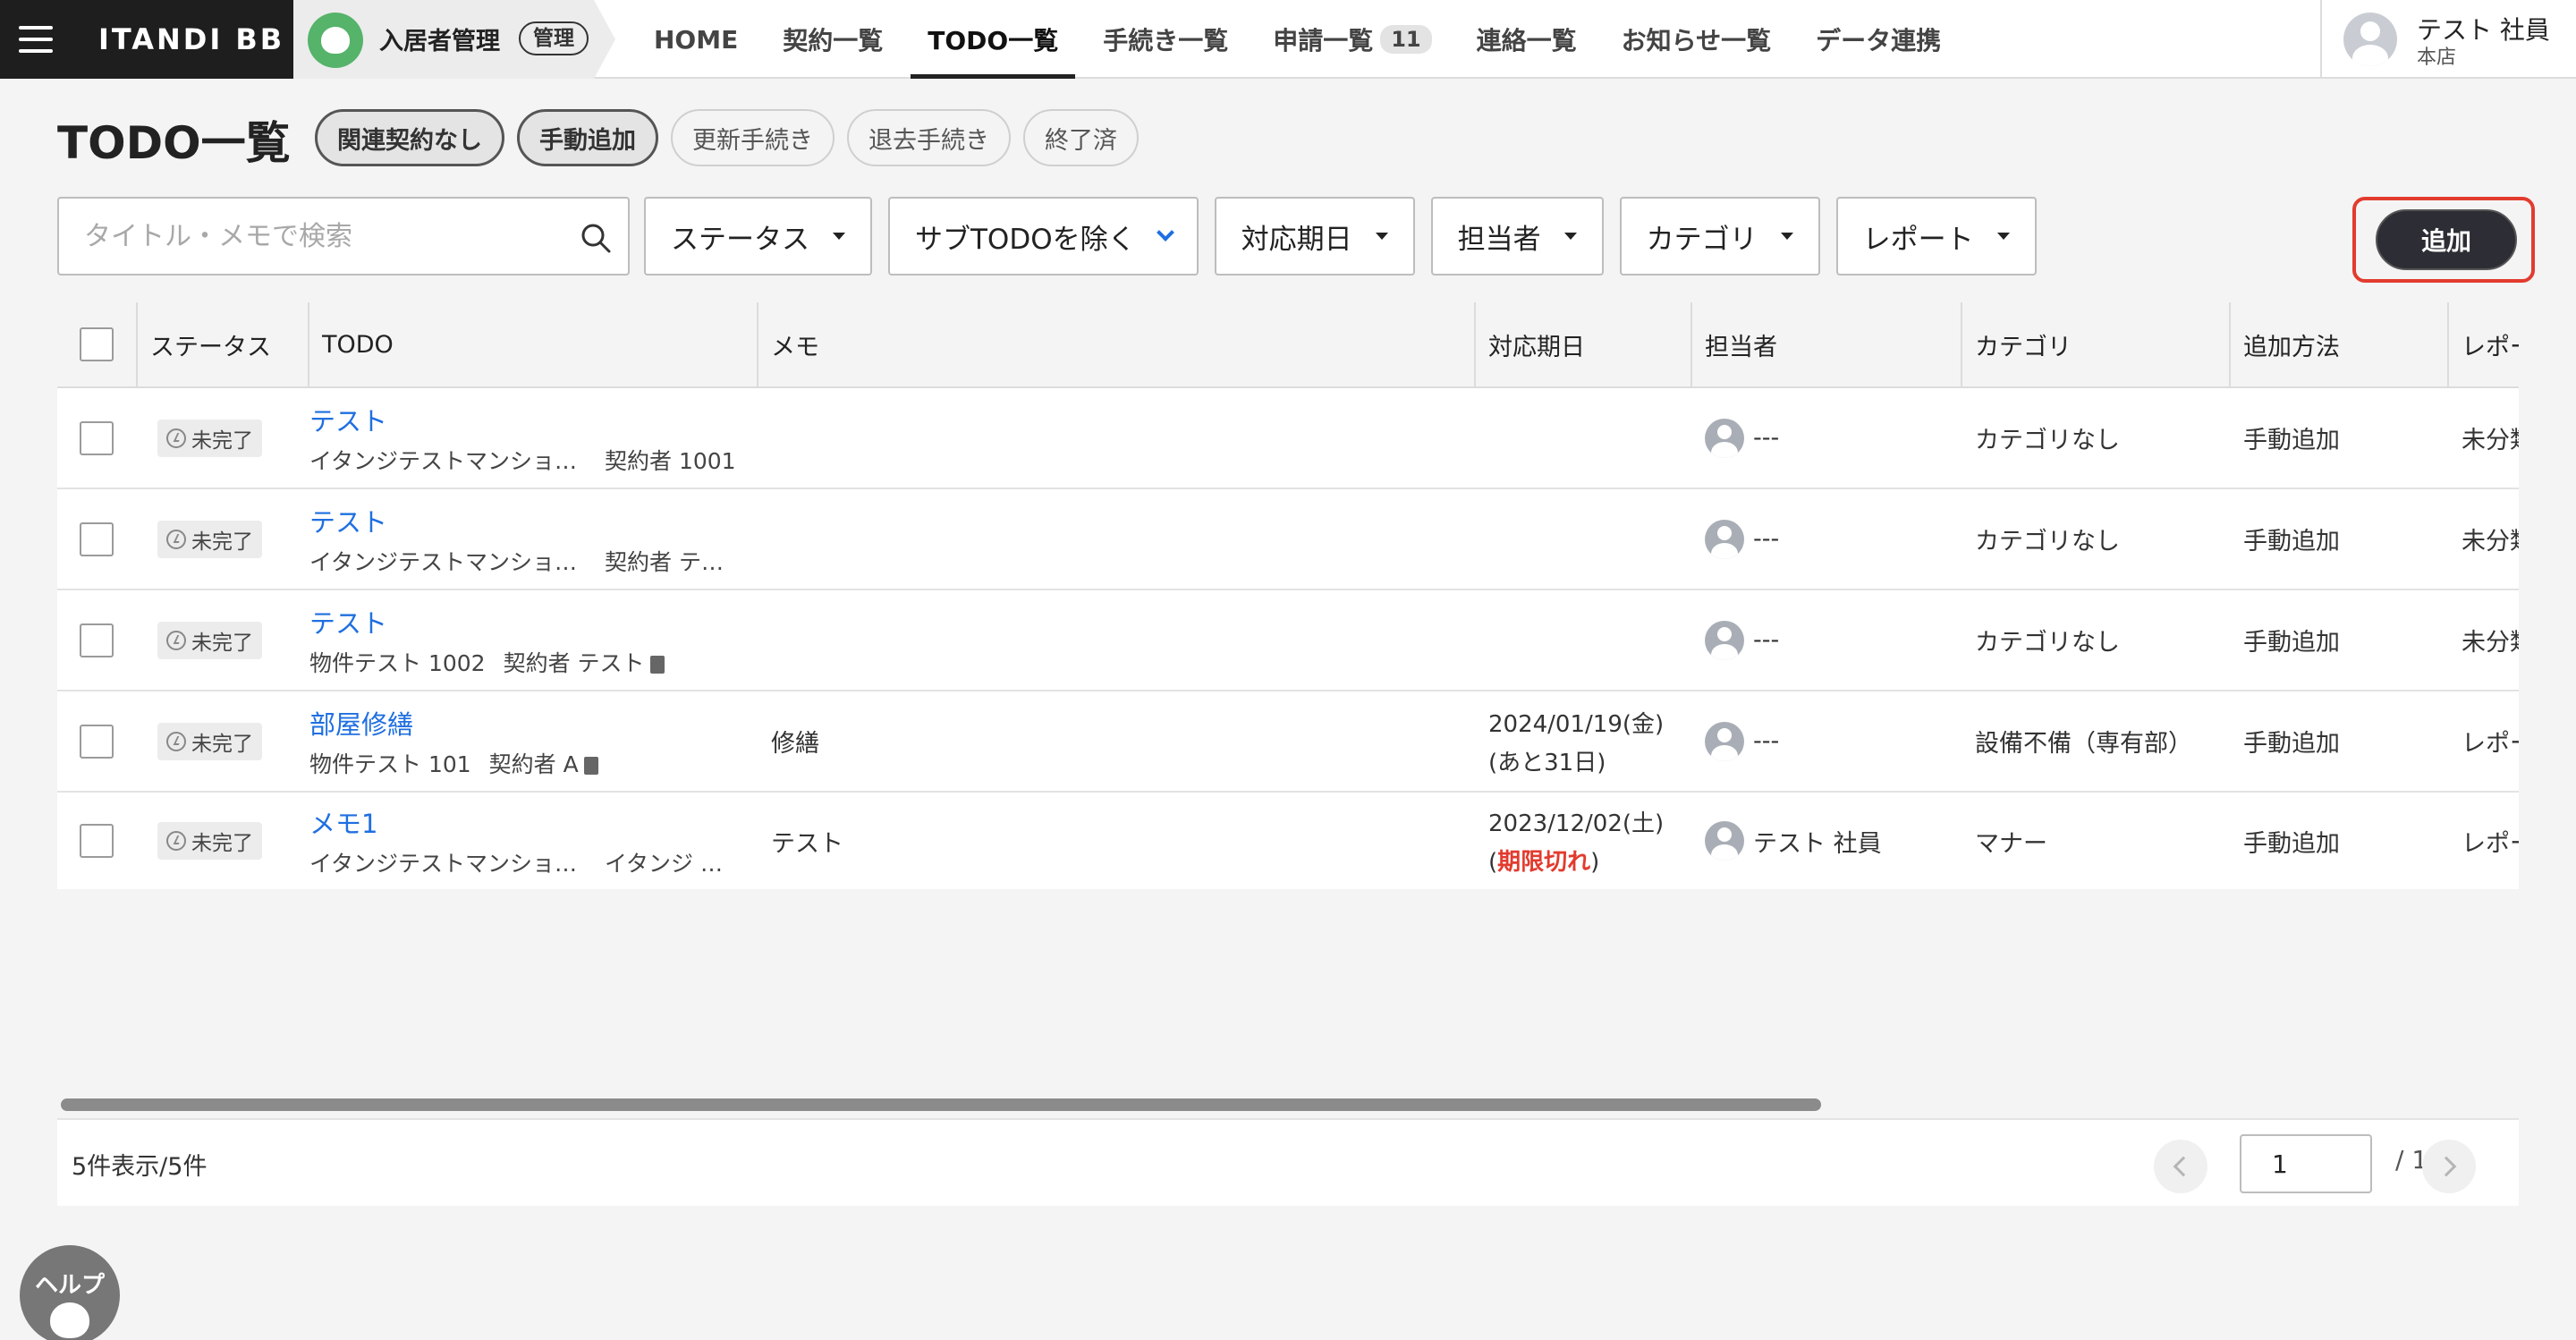  Describe the element at coordinates (1936, 236) in the screenshot. I see `report-filter-dropdown: レポート` at that location.